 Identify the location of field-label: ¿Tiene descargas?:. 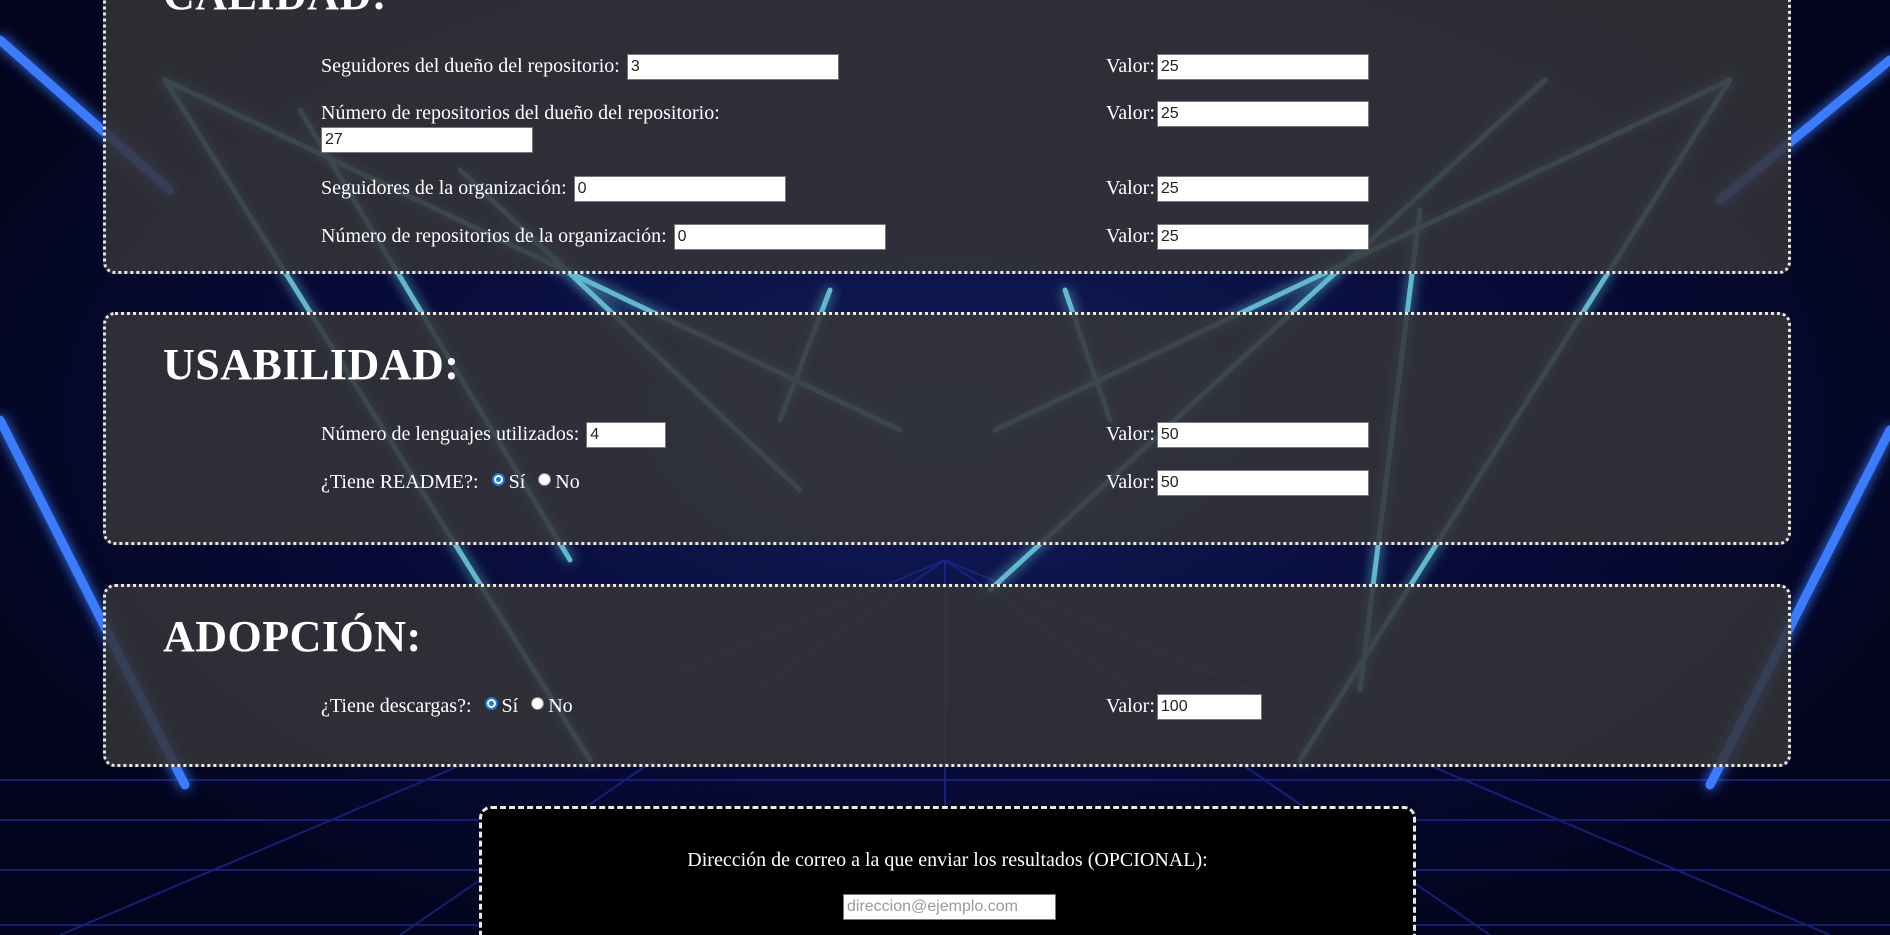
(396, 706).